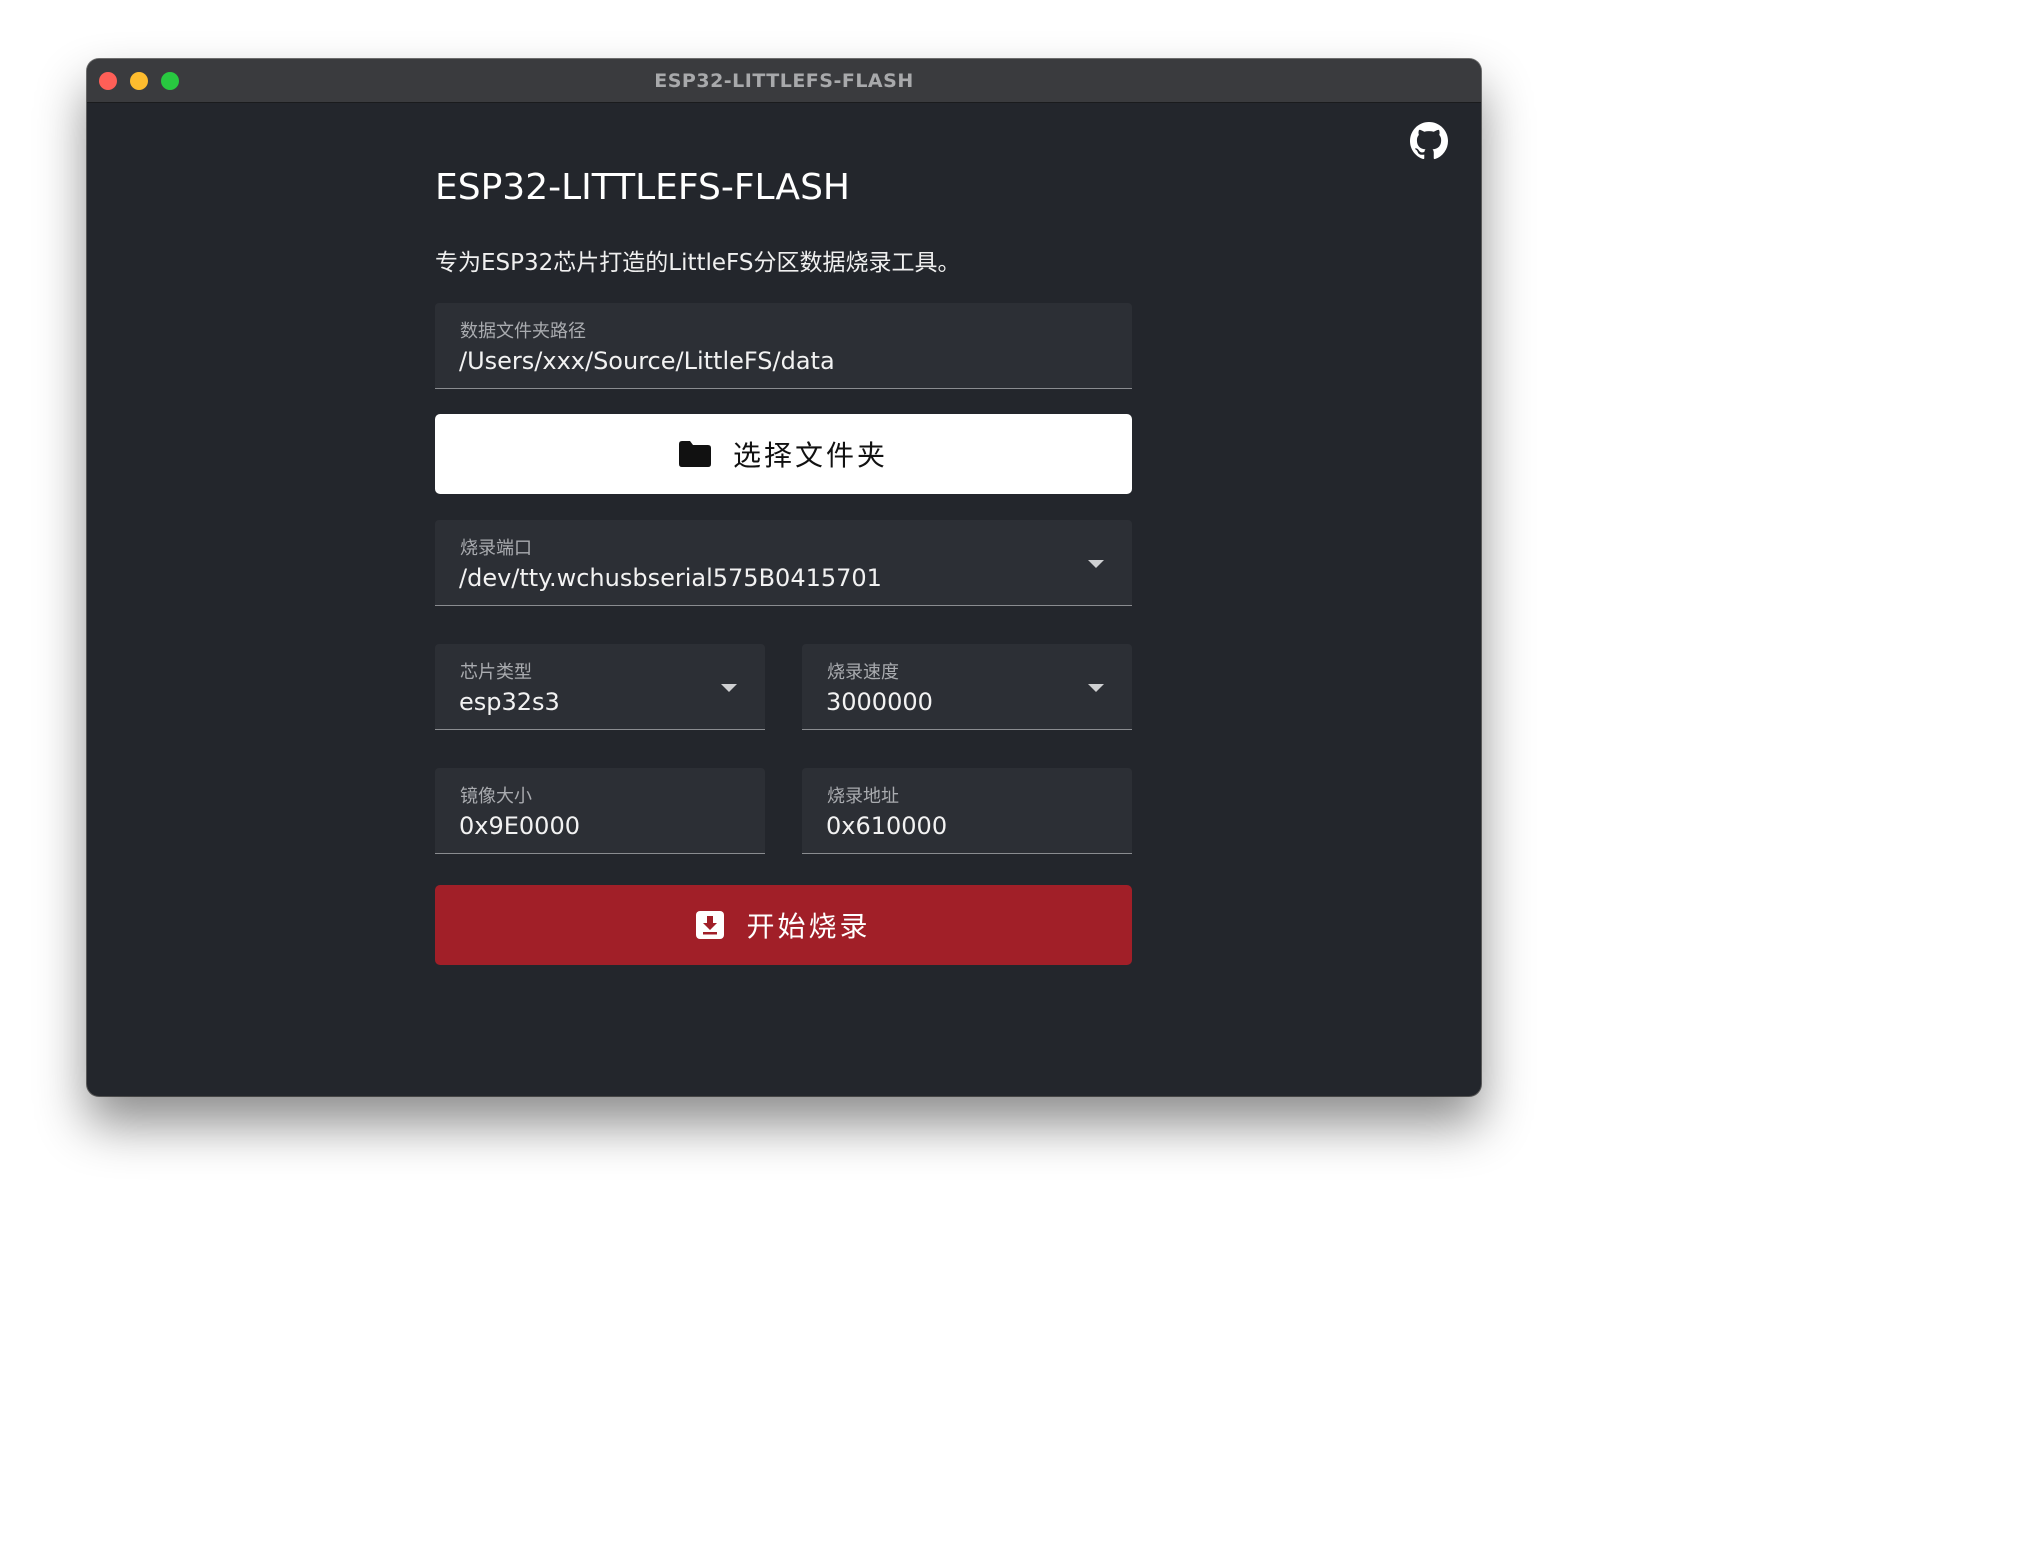 This screenshot has width=2024, height=1564. I want to click on chip-type-value: esp32s3, so click(509, 702).